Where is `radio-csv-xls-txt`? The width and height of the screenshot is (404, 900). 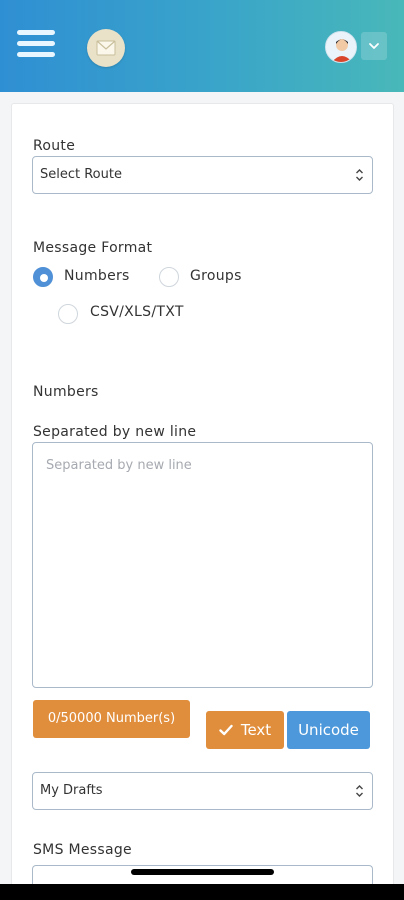 radio-csv-xls-txt is located at coordinates (68, 314).